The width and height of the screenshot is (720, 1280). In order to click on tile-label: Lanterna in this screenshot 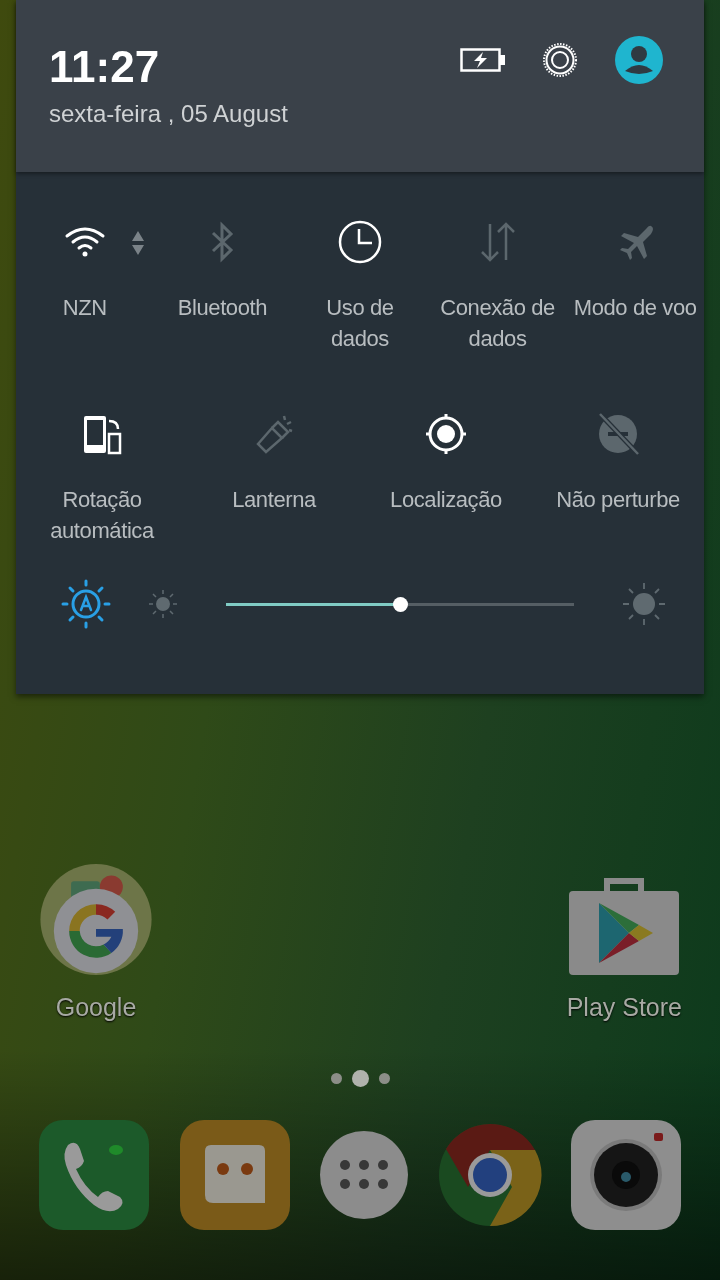, I will do `click(274, 500)`.